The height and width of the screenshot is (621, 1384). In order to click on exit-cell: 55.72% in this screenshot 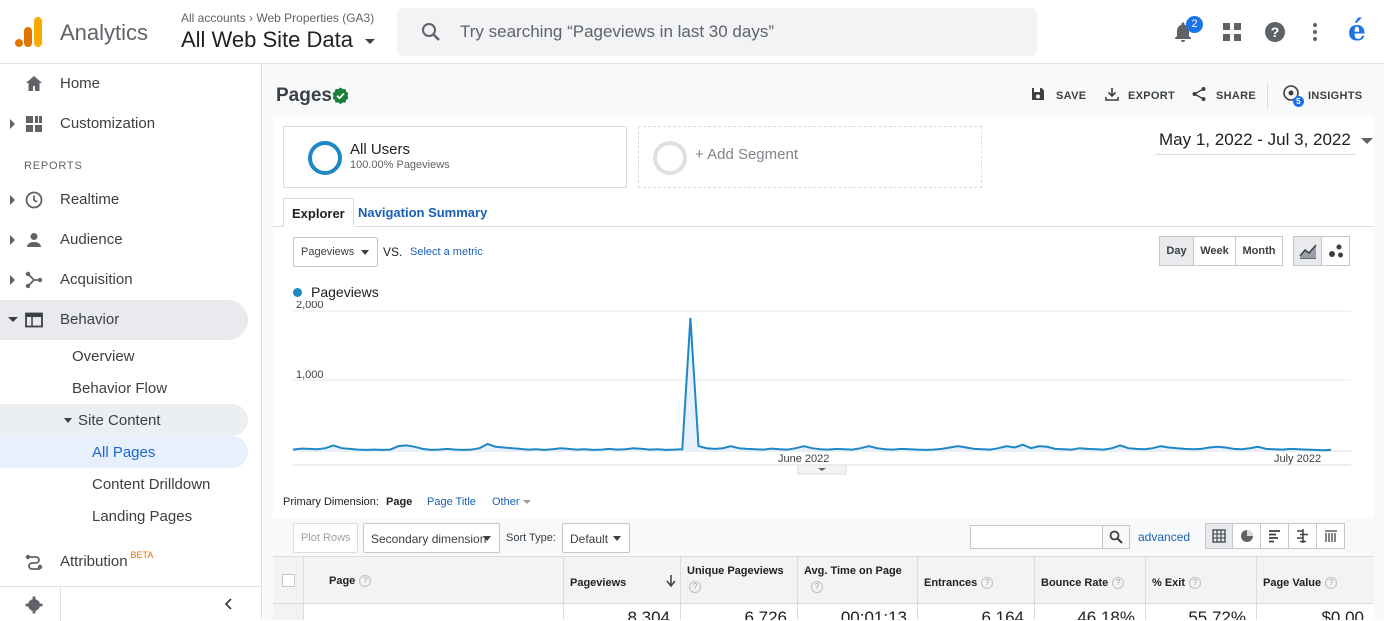, I will do `click(1200, 612)`.